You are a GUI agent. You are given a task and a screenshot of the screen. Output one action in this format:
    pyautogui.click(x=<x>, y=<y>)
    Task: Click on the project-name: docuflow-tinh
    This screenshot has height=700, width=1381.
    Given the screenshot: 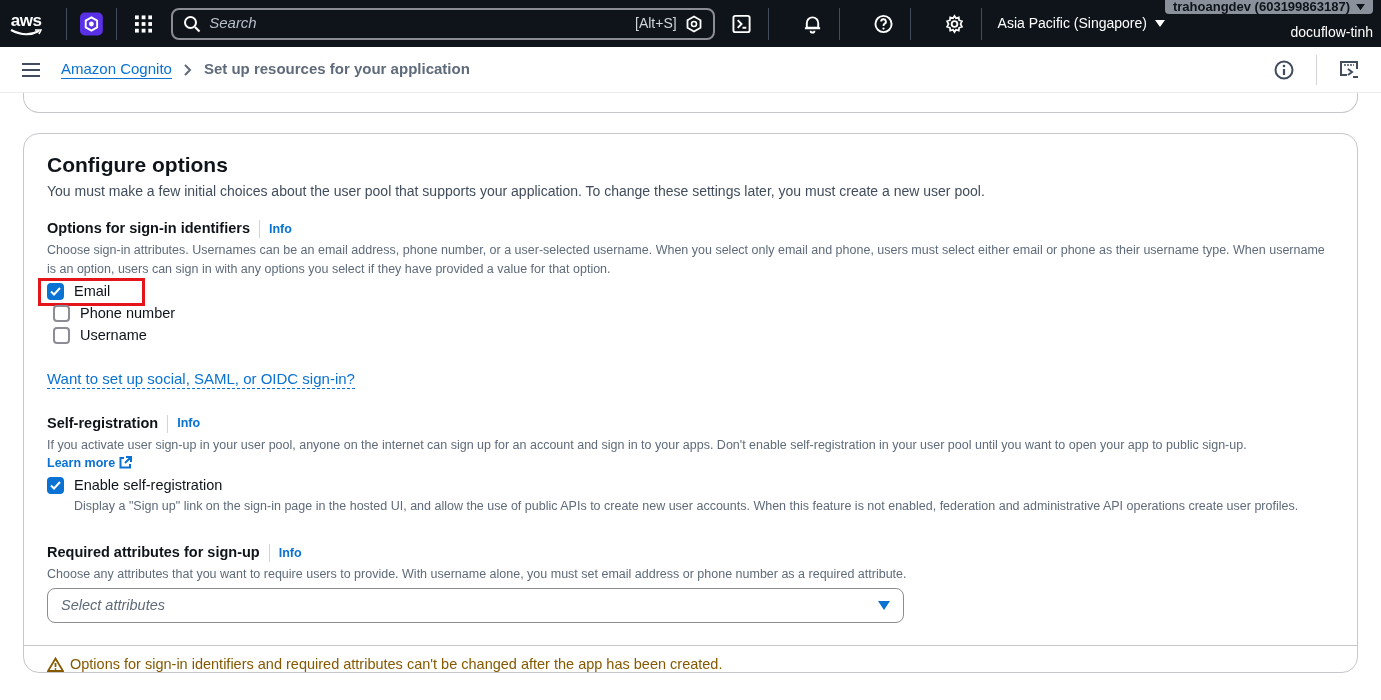 What is the action you would take?
    pyautogui.click(x=1332, y=32)
    